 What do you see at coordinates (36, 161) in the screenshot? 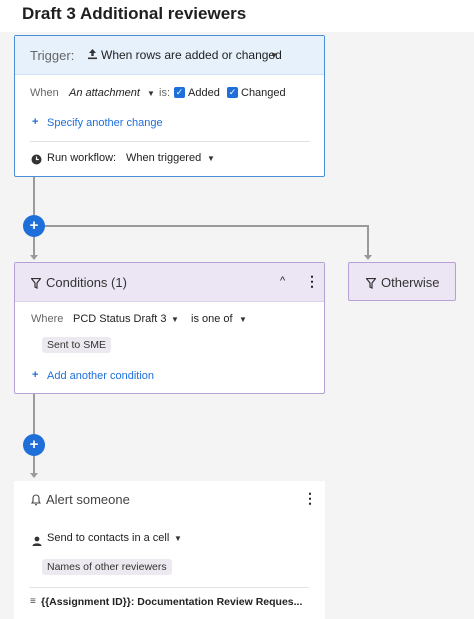
I see `clock-icon` at bounding box center [36, 161].